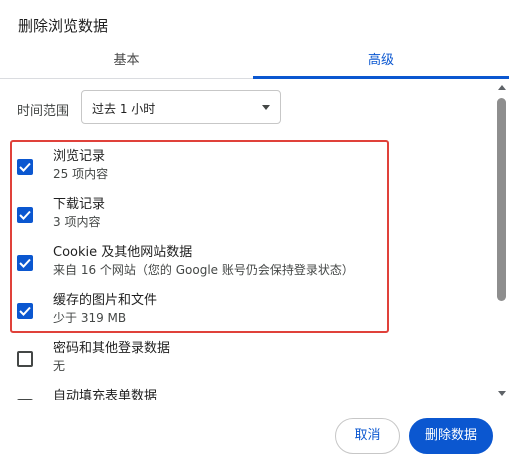 The height and width of the screenshot is (462, 509). I want to click on item-title: 自动填充表单数据, so click(105, 394).